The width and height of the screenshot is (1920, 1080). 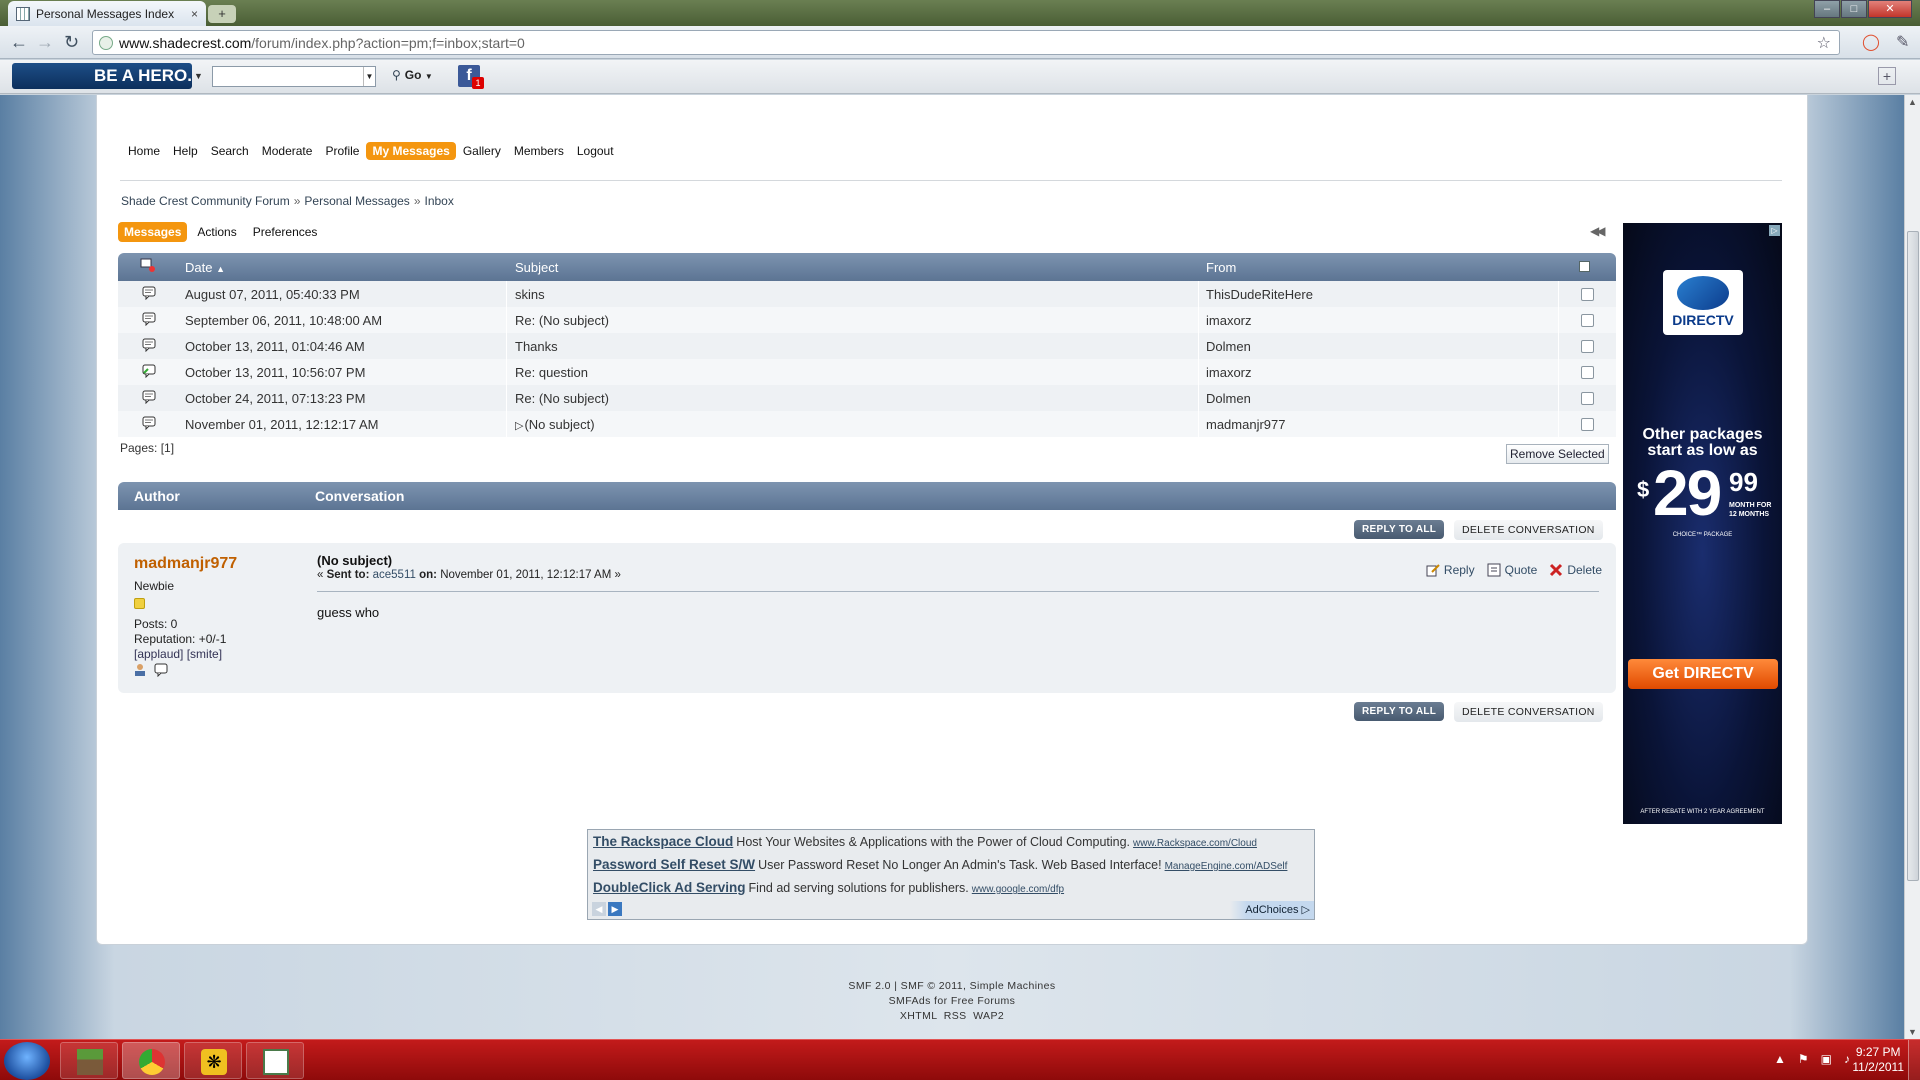 What do you see at coordinates (1272, 910) in the screenshot?
I see `adchoices-link: AdChoices ▷` at bounding box center [1272, 910].